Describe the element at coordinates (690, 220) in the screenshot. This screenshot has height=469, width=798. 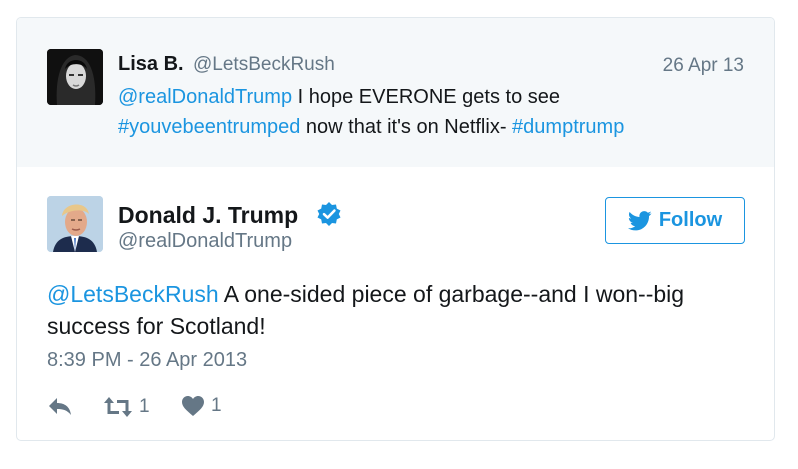
I see `follow-label: Follow` at that location.